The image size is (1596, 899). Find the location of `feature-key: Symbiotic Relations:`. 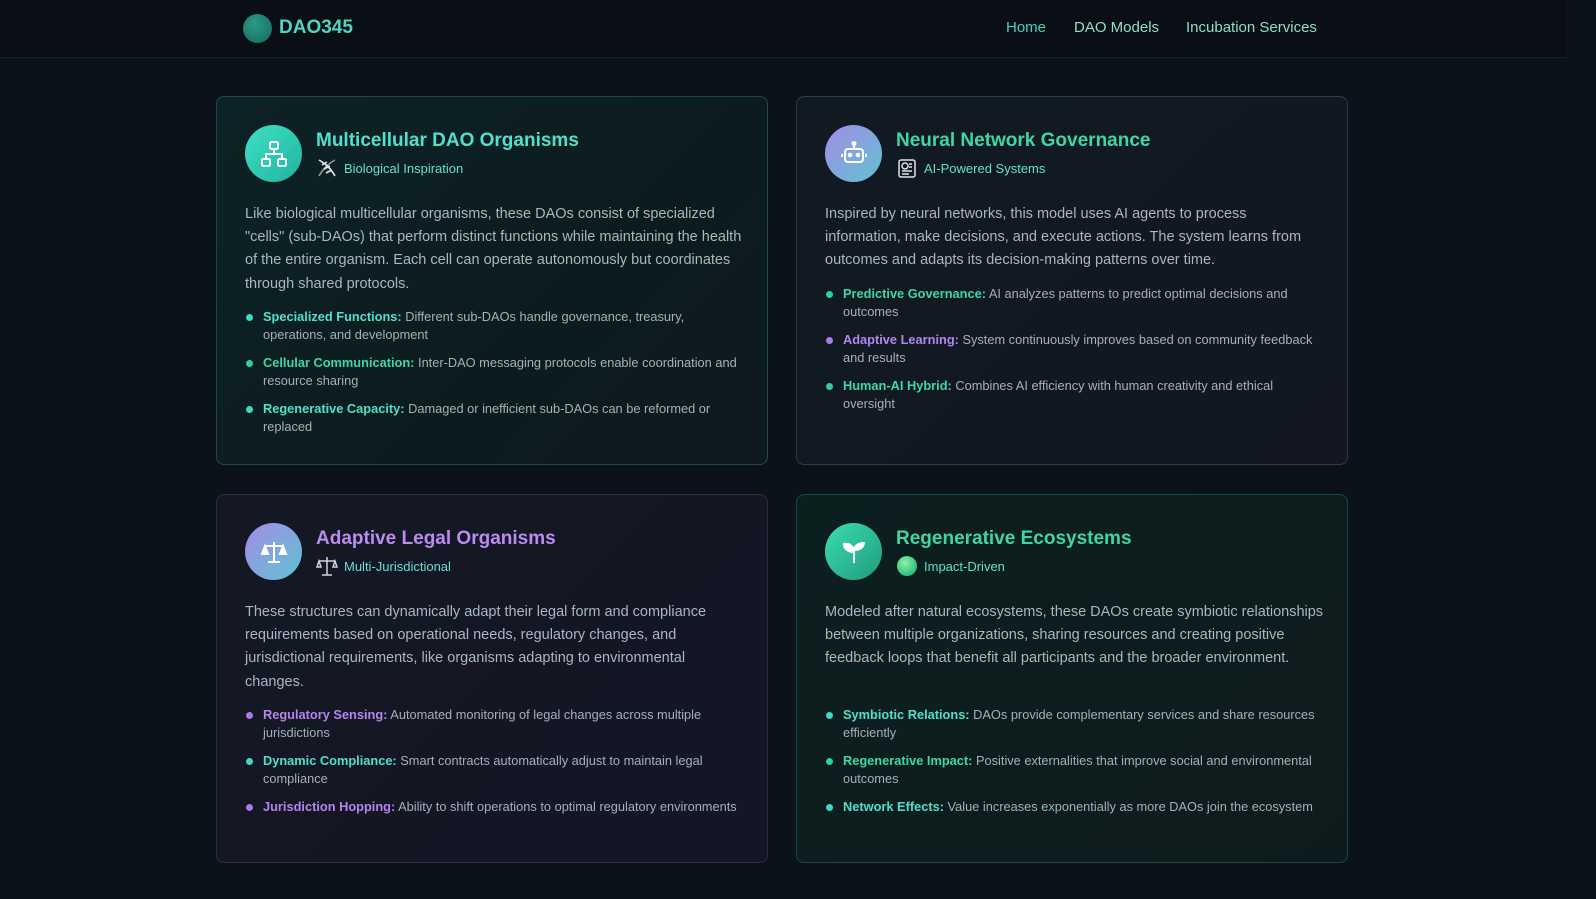

feature-key: Symbiotic Relations: is located at coordinates (906, 714).